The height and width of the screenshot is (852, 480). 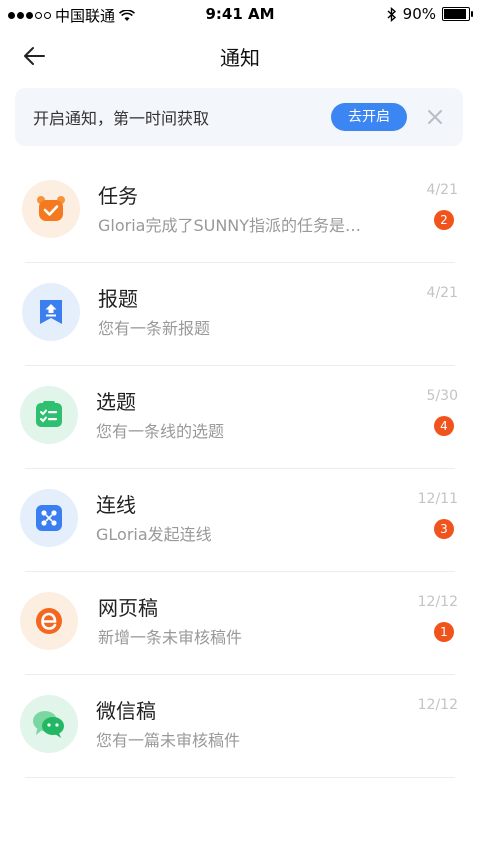 What do you see at coordinates (126, 711) in the screenshot?
I see `item-title: 微信稿` at bounding box center [126, 711].